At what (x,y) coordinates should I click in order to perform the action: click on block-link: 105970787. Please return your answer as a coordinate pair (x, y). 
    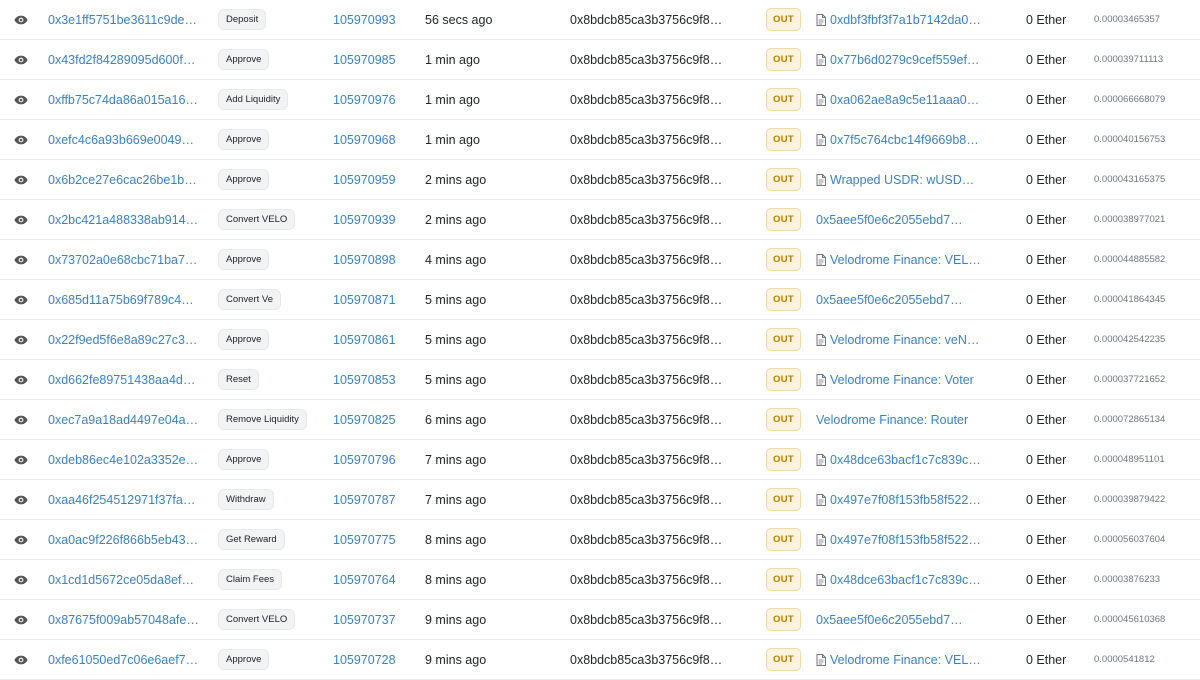
    Looking at the image, I should click on (364, 500).